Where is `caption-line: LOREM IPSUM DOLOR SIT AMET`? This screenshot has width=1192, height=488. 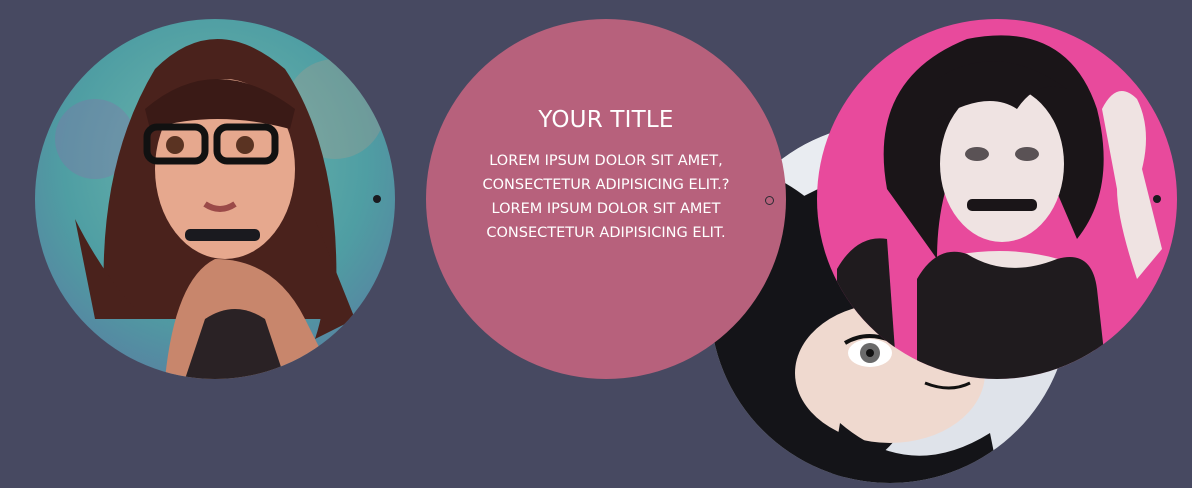 caption-line: LOREM IPSUM DOLOR SIT AMET is located at coordinates (606, 209).